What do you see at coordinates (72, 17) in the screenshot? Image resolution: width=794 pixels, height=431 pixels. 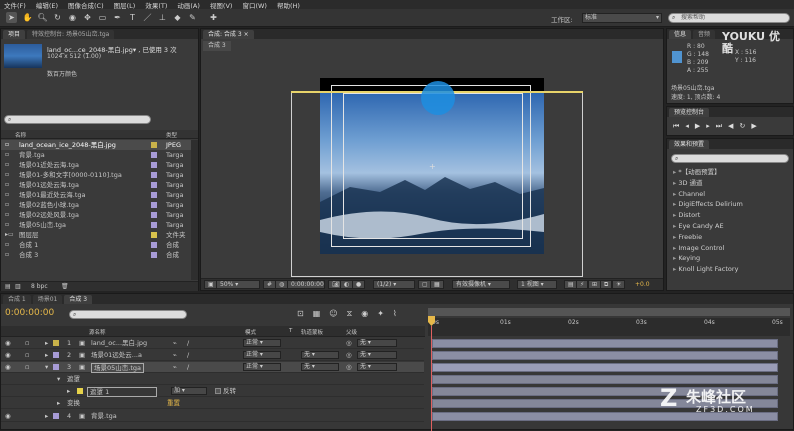 I see `camera-tool-icon: ◉` at bounding box center [72, 17].